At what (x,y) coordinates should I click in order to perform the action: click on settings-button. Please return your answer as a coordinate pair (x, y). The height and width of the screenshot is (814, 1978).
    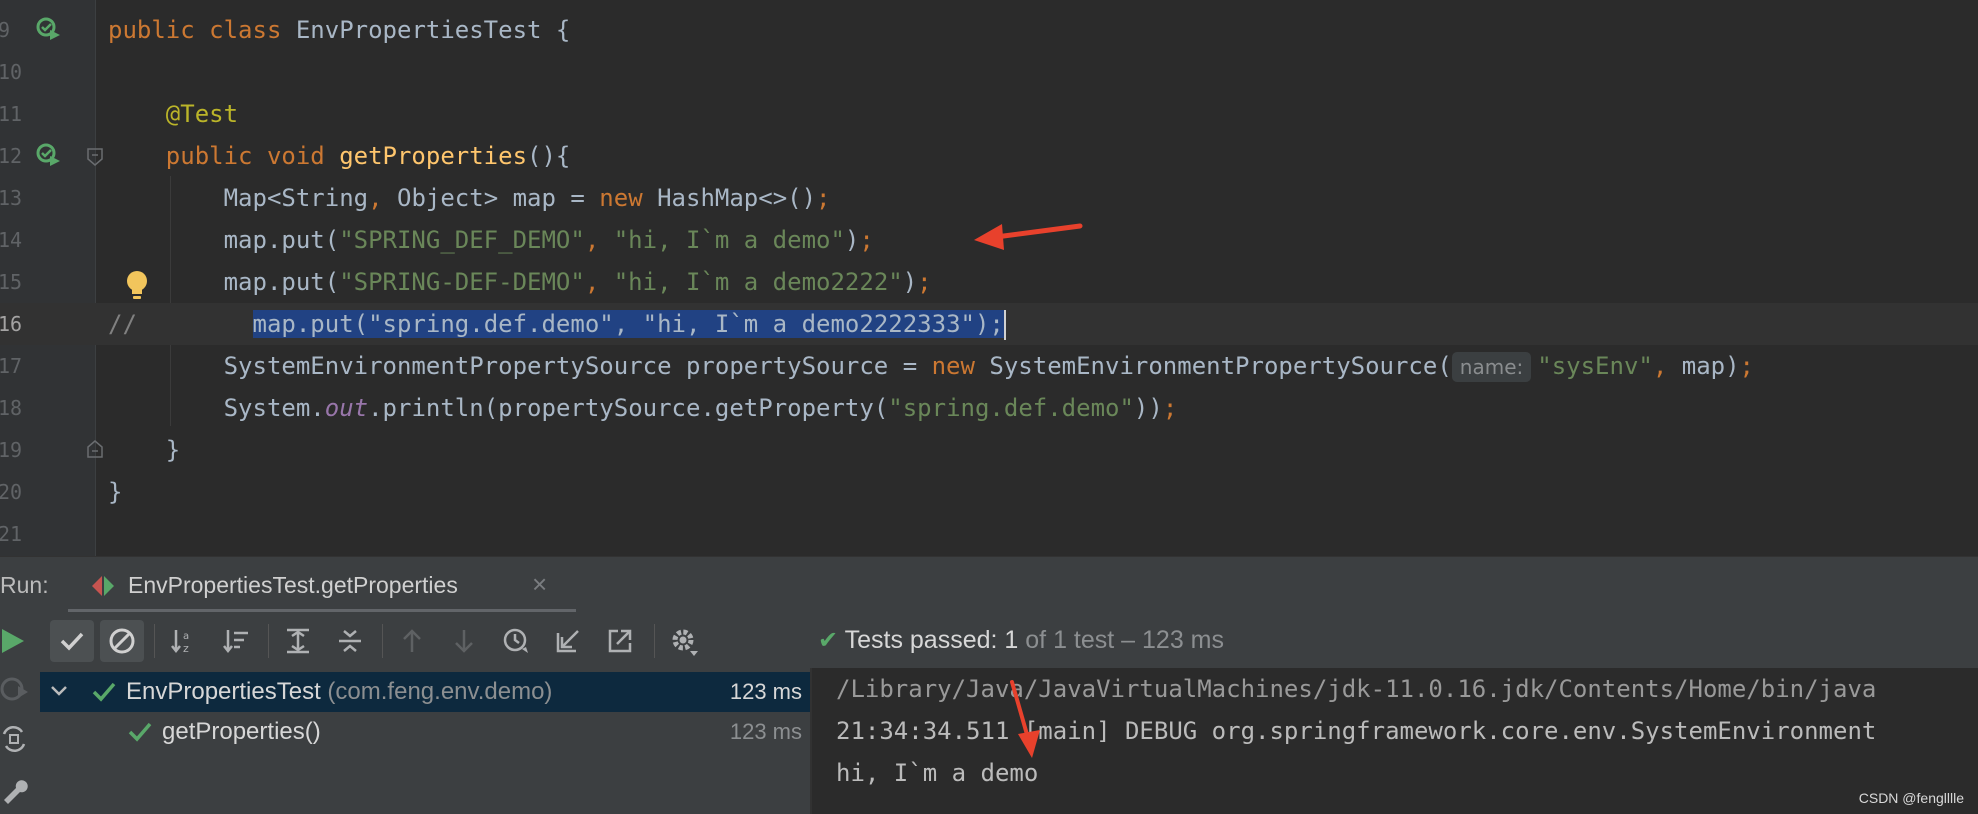
    Looking at the image, I should click on (684, 641).